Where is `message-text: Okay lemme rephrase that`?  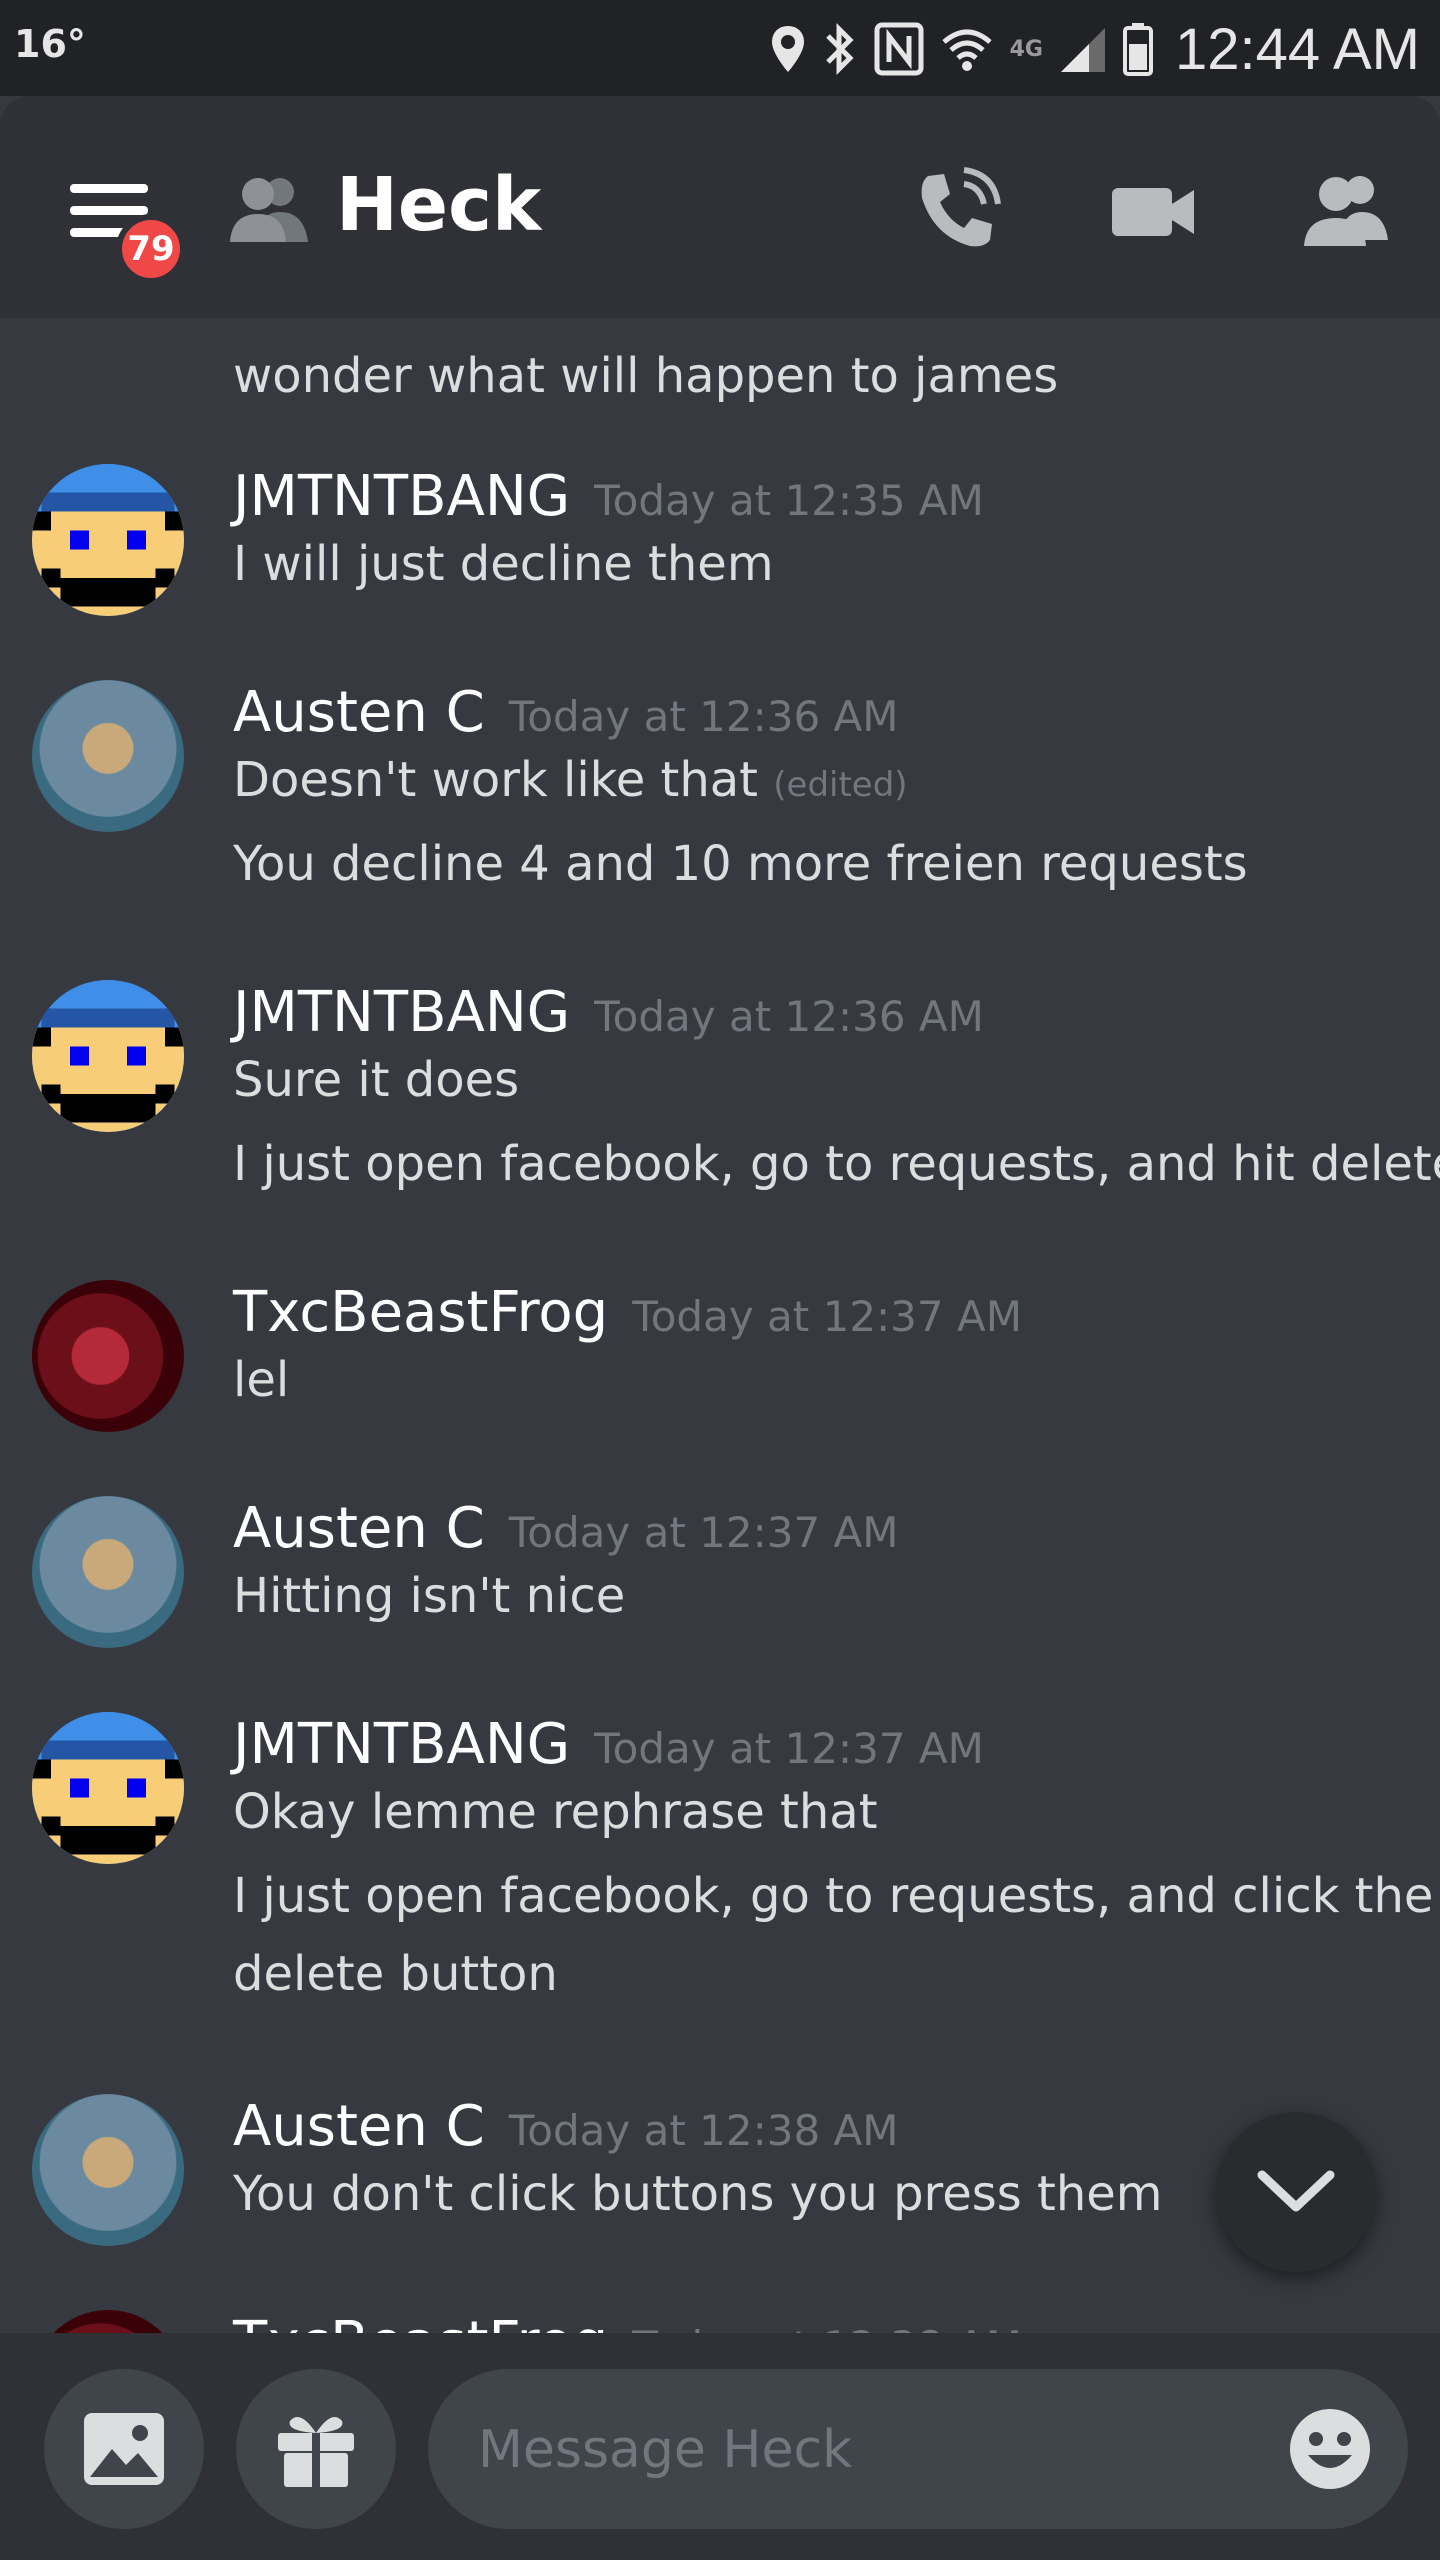
message-text: Okay lemme rephrase that is located at coordinates (555, 1812).